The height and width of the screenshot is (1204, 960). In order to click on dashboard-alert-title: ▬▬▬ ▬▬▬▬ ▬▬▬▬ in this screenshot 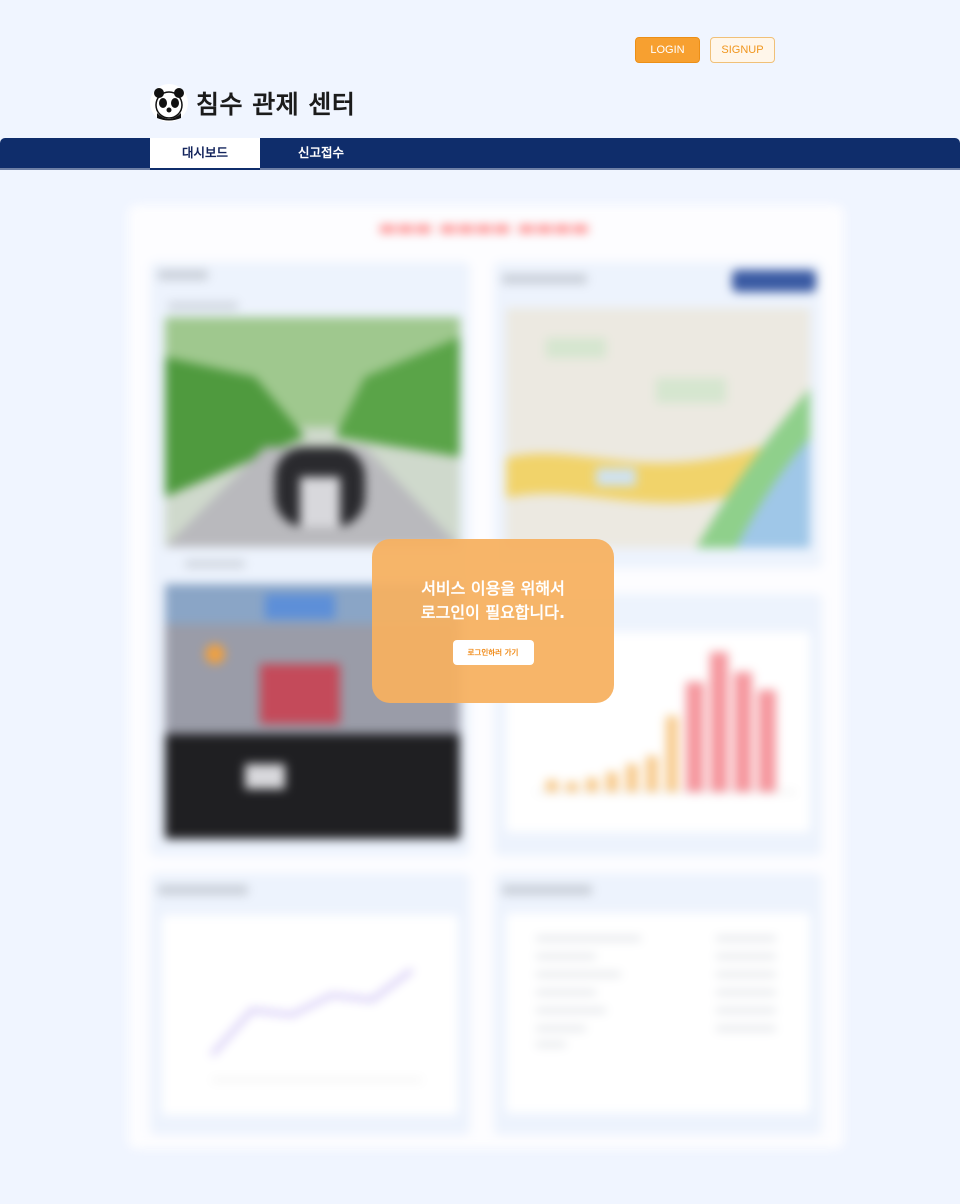, I will do `click(484, 228)`.